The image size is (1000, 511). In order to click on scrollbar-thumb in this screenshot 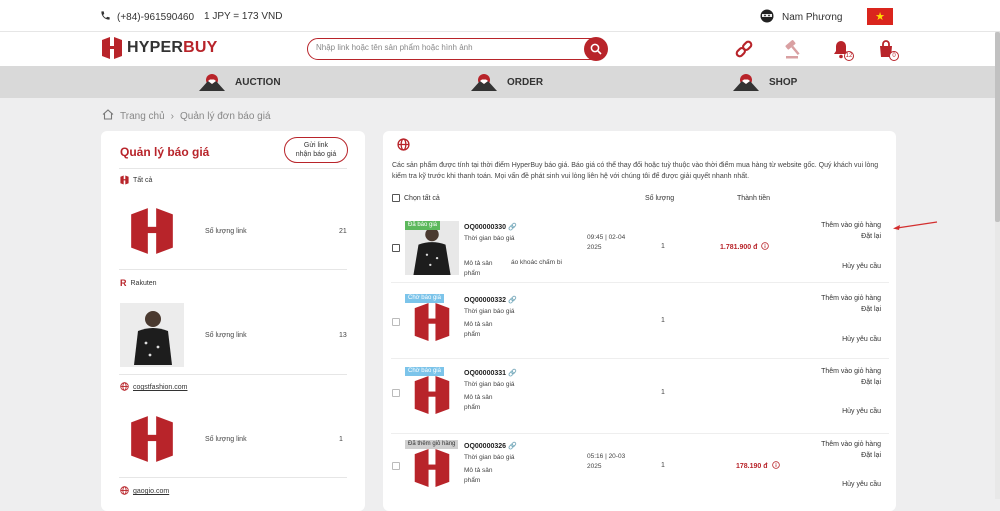, I will do `click(997, 127)`.